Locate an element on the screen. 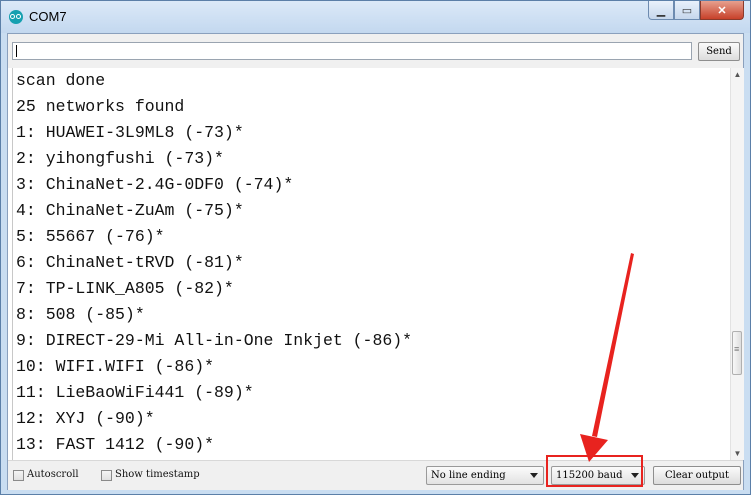 This screenshot has height=495, width=751. annotation-arrow-icon is located at coordinates (607, 357).